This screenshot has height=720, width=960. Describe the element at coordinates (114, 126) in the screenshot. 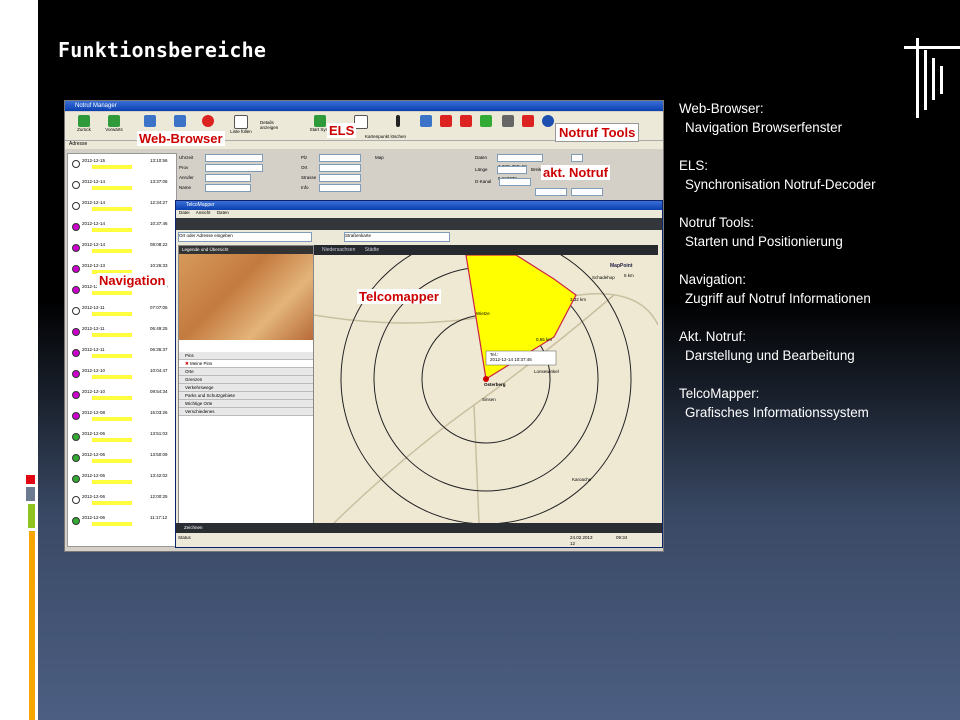

I see `forward-button: Vorwärts` at that location.